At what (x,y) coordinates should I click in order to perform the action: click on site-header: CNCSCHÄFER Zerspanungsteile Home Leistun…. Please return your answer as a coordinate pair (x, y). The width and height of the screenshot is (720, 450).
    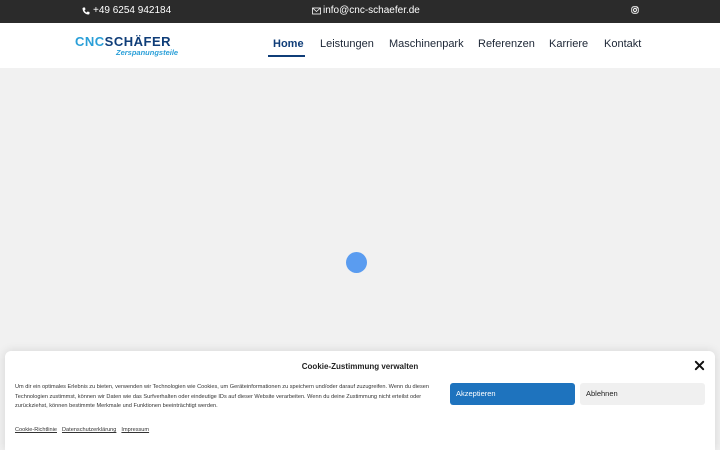
    Looking at the image, I should click on (360, 45).